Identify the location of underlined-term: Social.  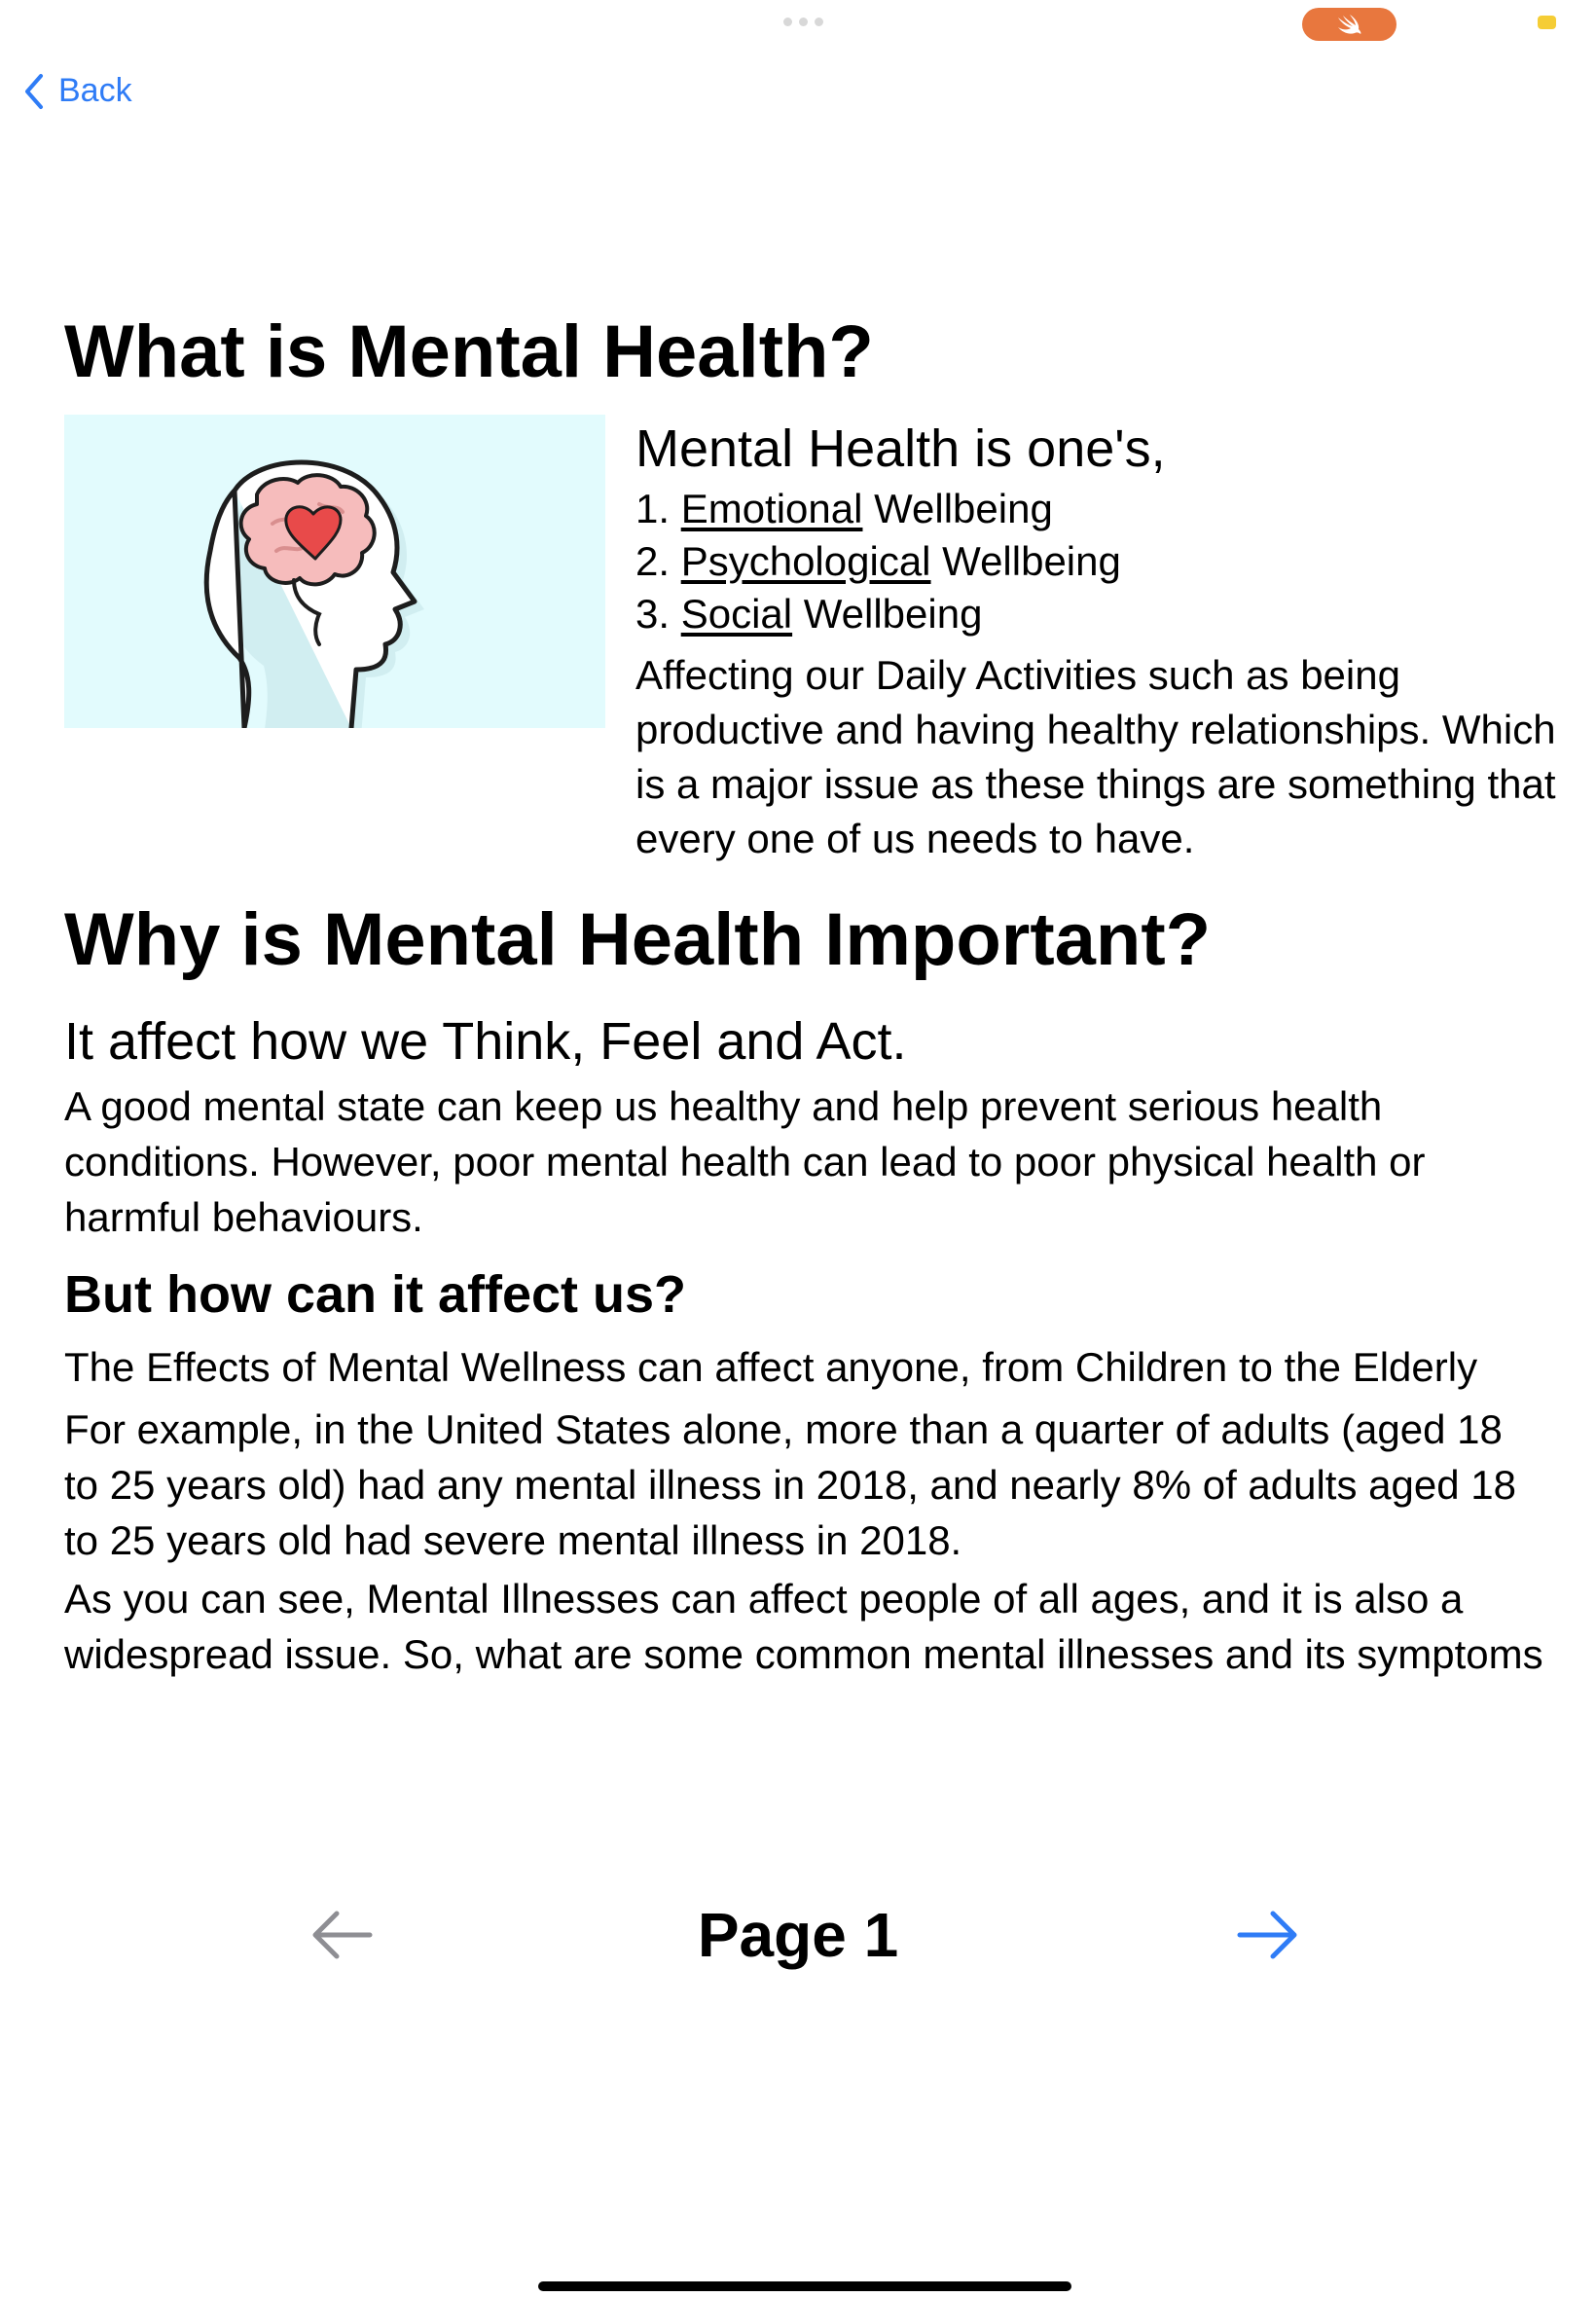
(736, 614).